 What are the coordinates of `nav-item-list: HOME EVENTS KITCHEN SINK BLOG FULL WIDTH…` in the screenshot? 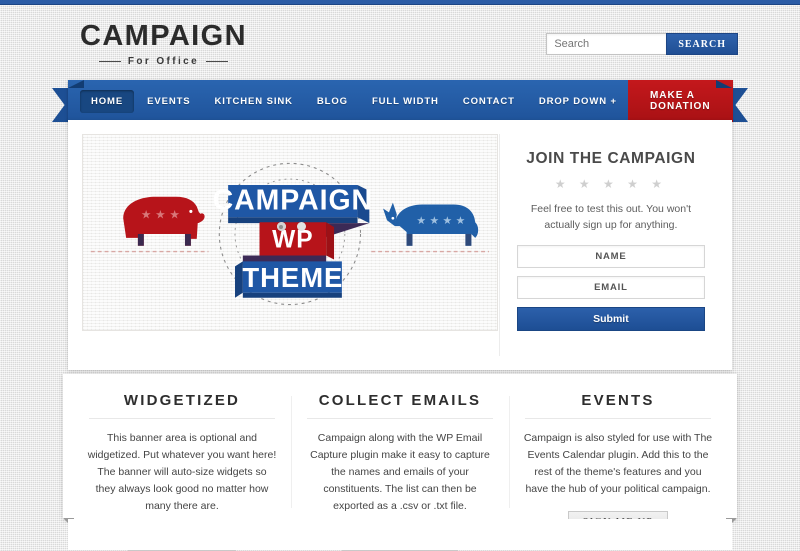 It's located at (348, 101).